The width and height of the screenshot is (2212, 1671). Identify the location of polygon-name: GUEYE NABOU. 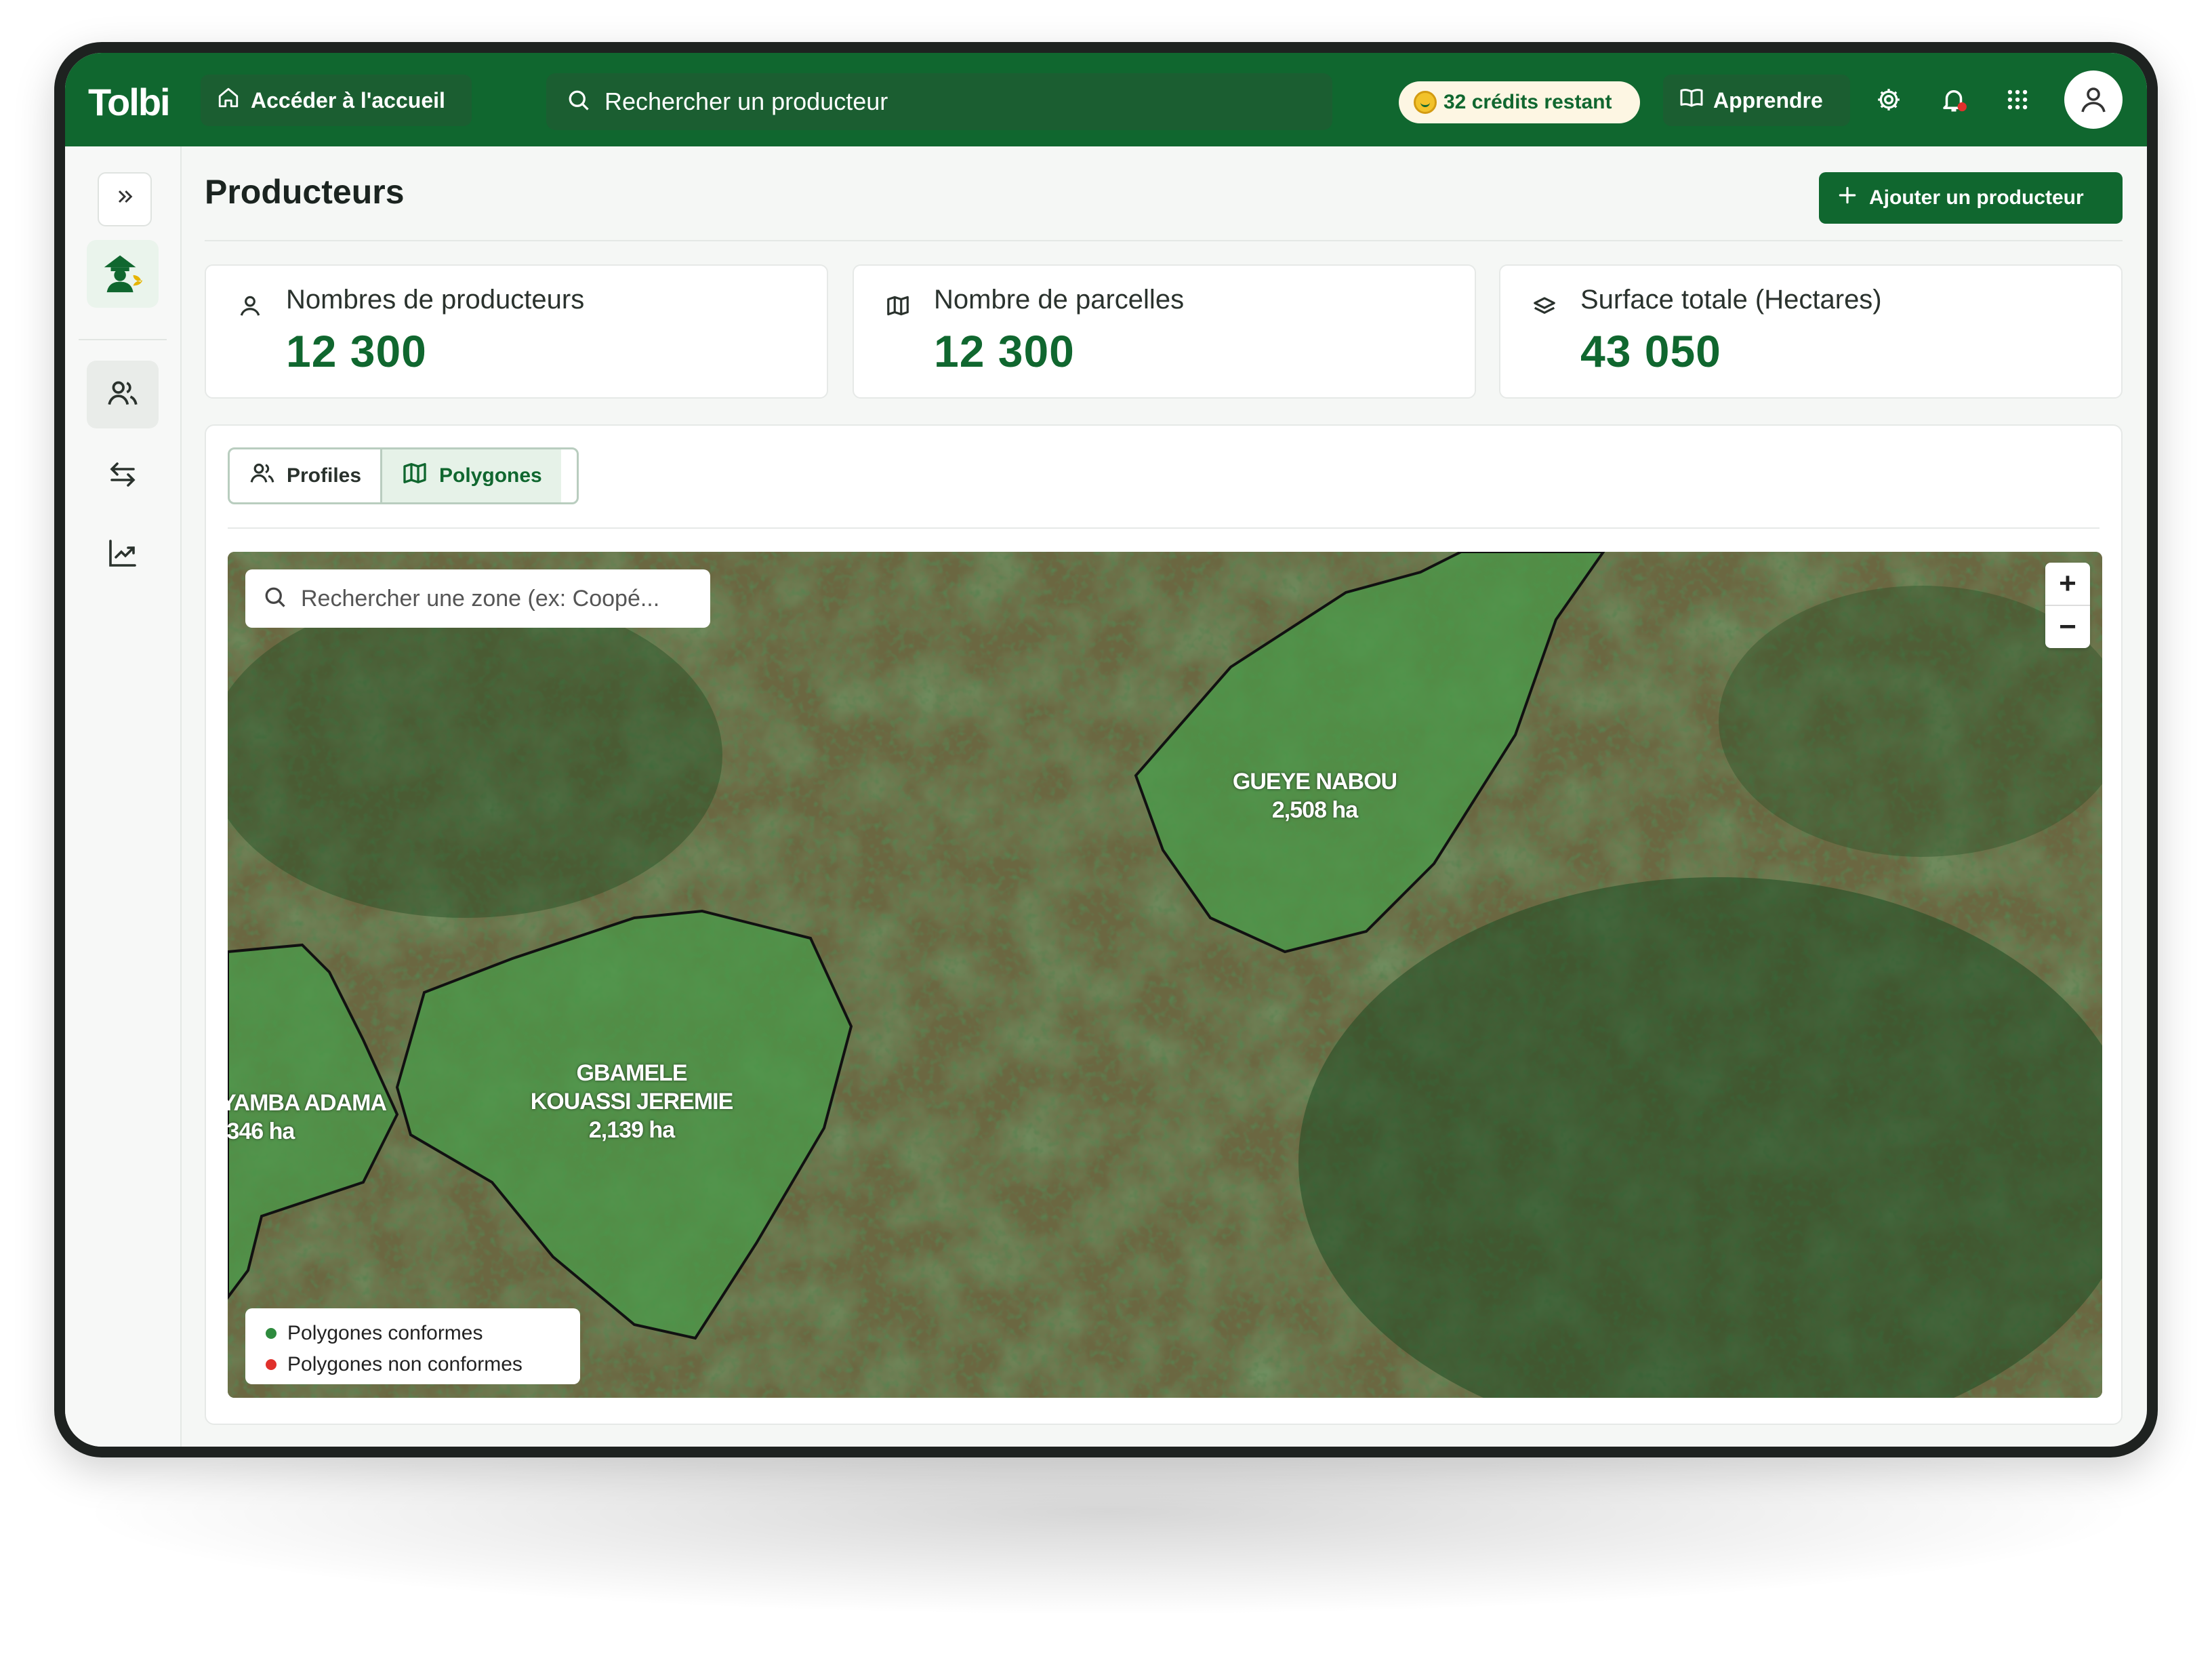
(1314, 781).